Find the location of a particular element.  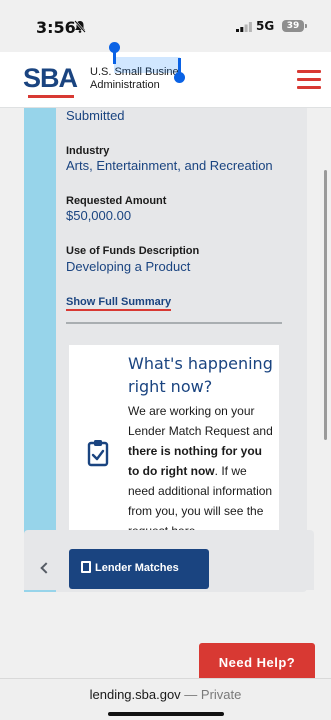

amount-label: Requested Amount is located at coordinates (116, 201).